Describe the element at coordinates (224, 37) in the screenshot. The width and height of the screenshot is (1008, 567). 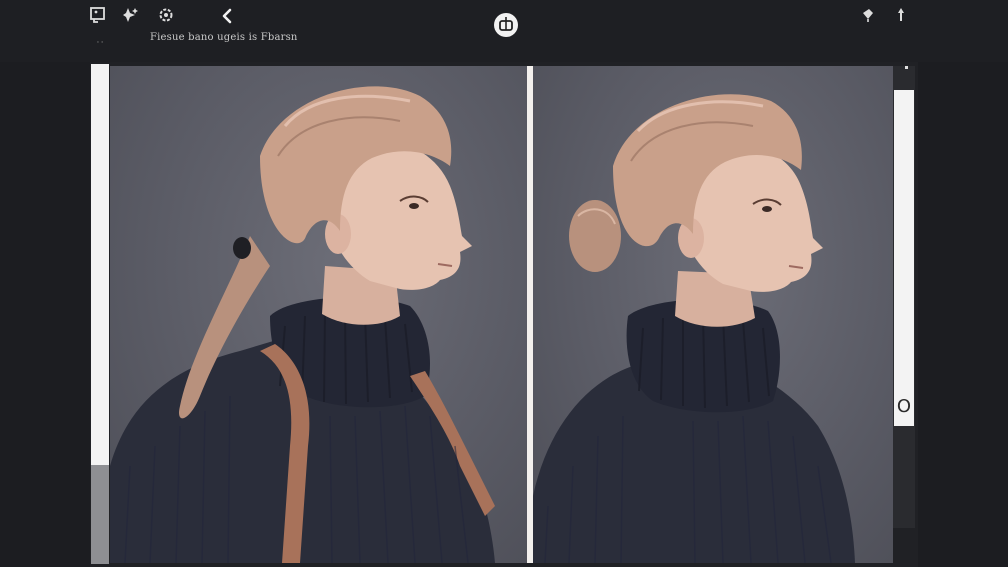
I see `image-caption: Fiesue bano ugeis is Fbarsn` at that location.